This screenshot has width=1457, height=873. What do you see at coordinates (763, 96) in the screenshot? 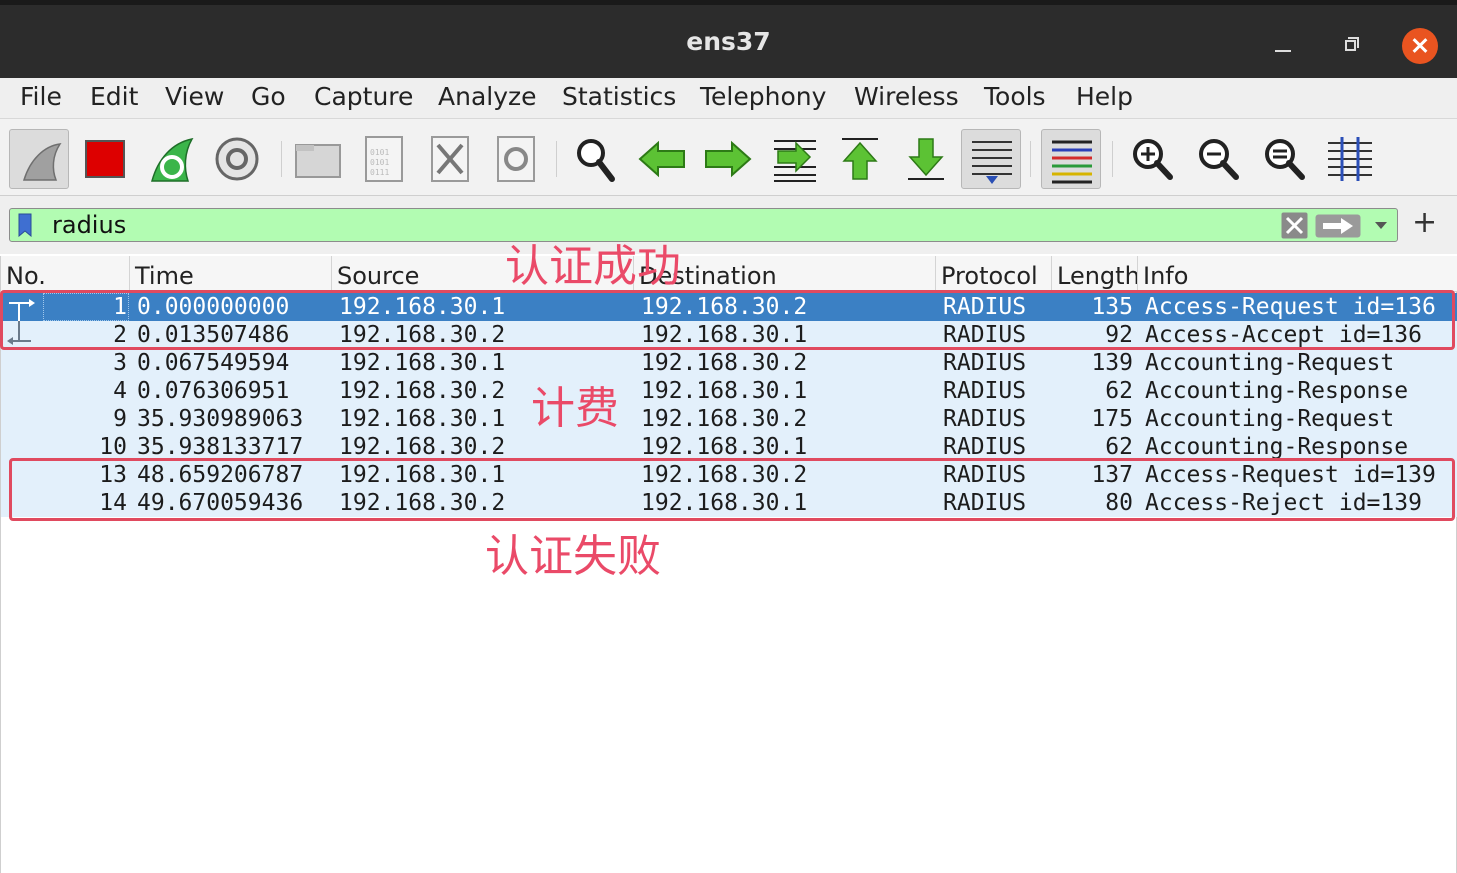
I see `menu-telephony: Telephony` at bounding box center [763, 96].